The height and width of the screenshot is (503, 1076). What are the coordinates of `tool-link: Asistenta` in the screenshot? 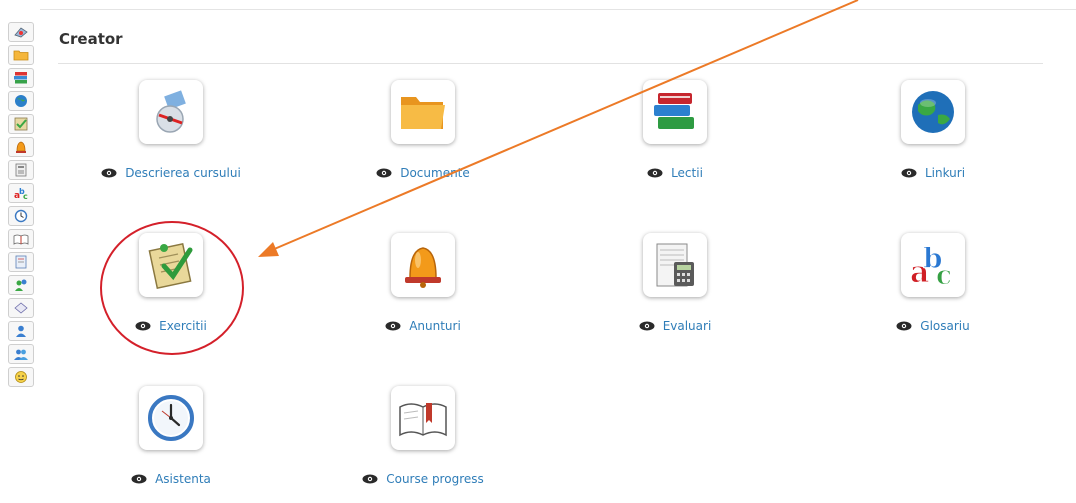 It's located at (171, 479).